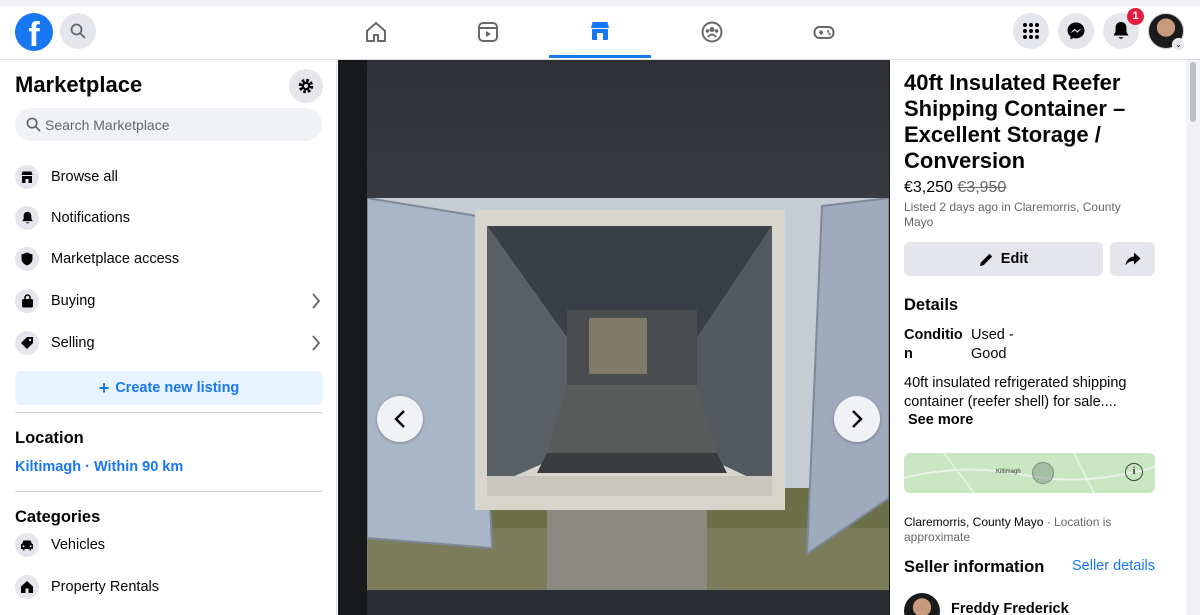  Describe the element at coordinates (974, 567) in the screenshot. I see `seller-information-heading: Seller information` at that location.